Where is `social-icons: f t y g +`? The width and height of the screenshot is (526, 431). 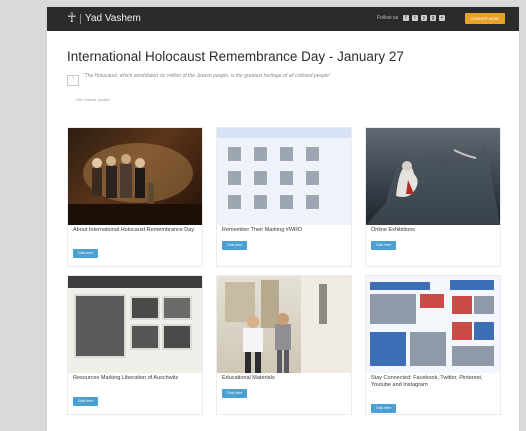
social-icons: f t y g + is located at coordinates (424, 18).